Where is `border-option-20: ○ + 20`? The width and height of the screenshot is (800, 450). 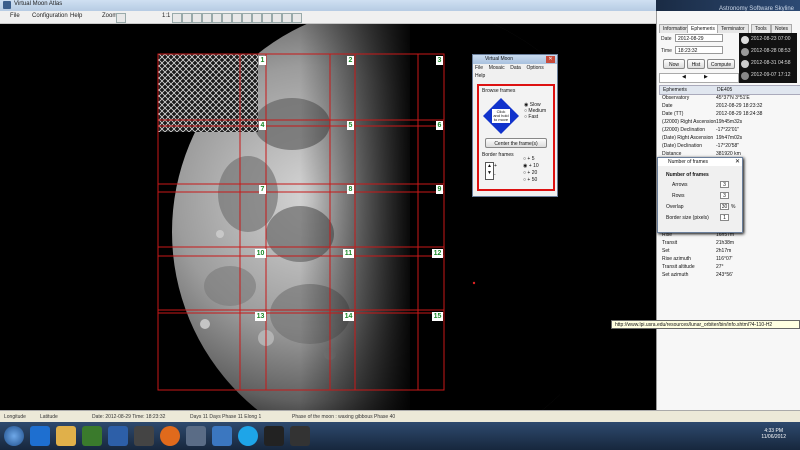
border-option-20: ○ + 20 is located at coordinates (531, 173).